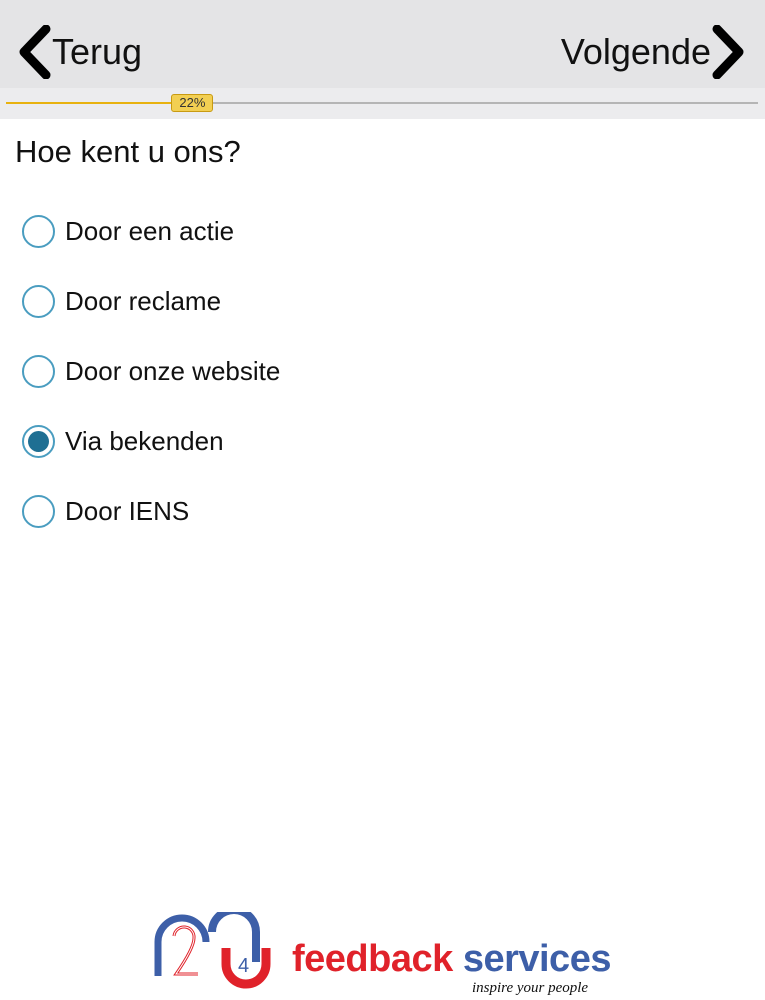 The image size is (765, 1000). I want to click on logo-word-feedback: feedback, so click(372, 959).